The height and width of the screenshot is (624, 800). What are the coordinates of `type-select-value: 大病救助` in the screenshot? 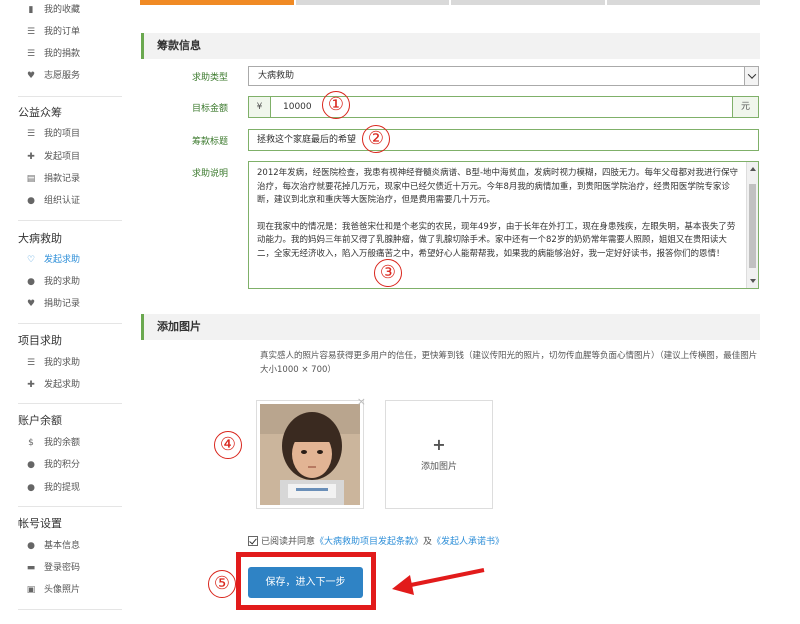 It's located at (276, 76).